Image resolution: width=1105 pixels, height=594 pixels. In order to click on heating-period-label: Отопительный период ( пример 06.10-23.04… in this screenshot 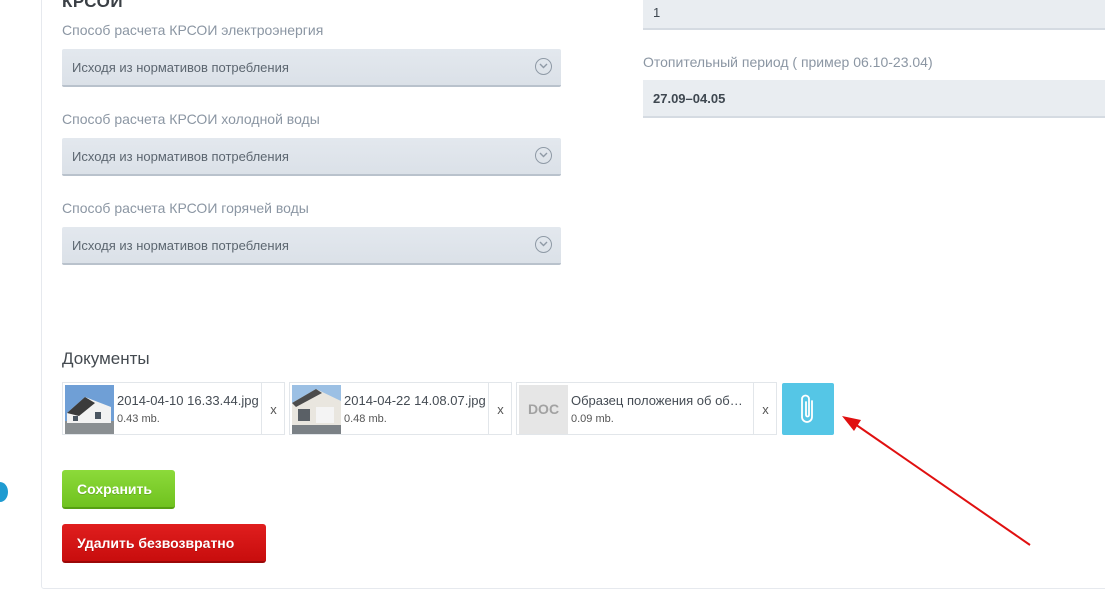, I will do `click(788, 62)`.